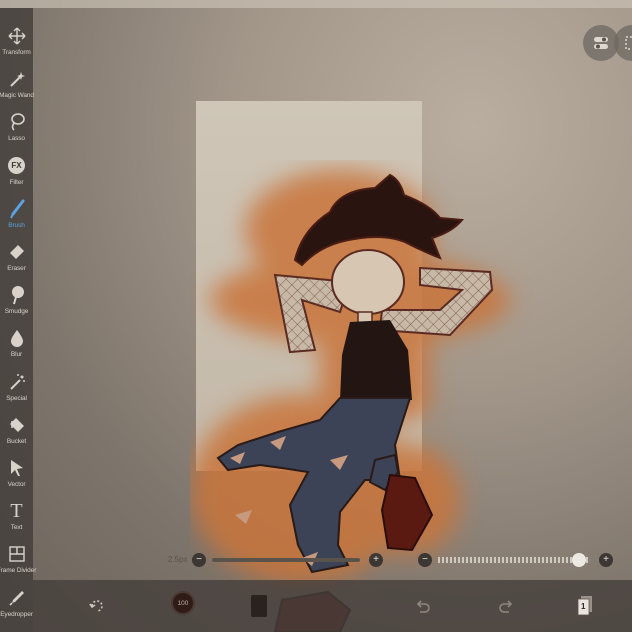  I want to click on tool-label: Text, so click(16, 528).